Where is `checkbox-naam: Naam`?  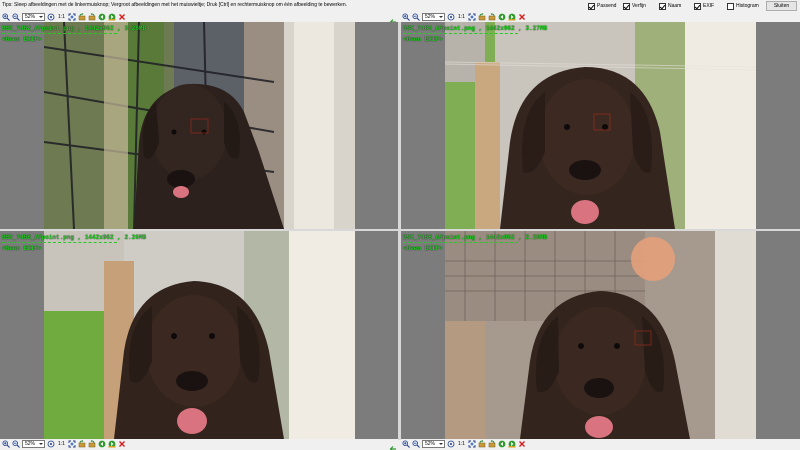 checkbox-naam: Naam is located at coordinates (670, 6).